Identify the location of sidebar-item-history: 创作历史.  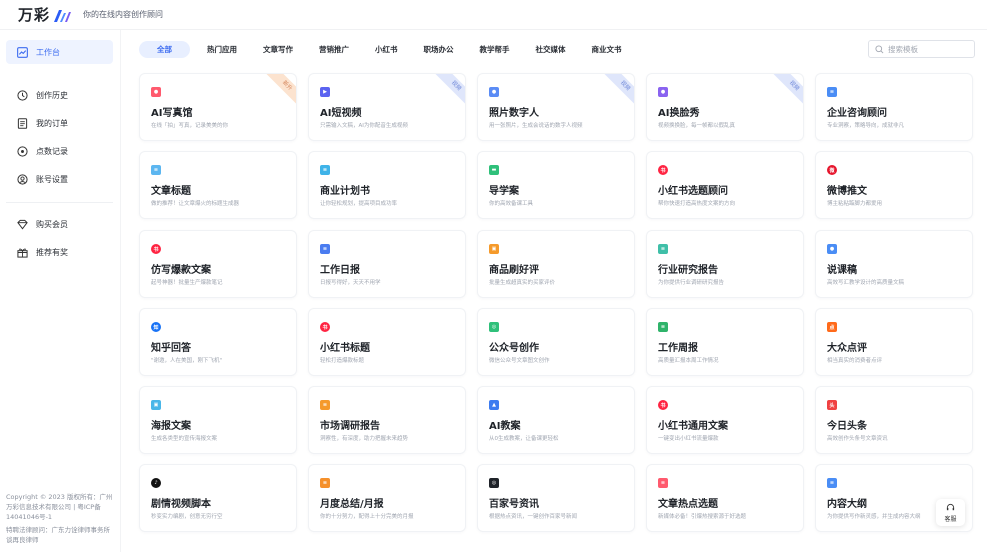
(59, 95).